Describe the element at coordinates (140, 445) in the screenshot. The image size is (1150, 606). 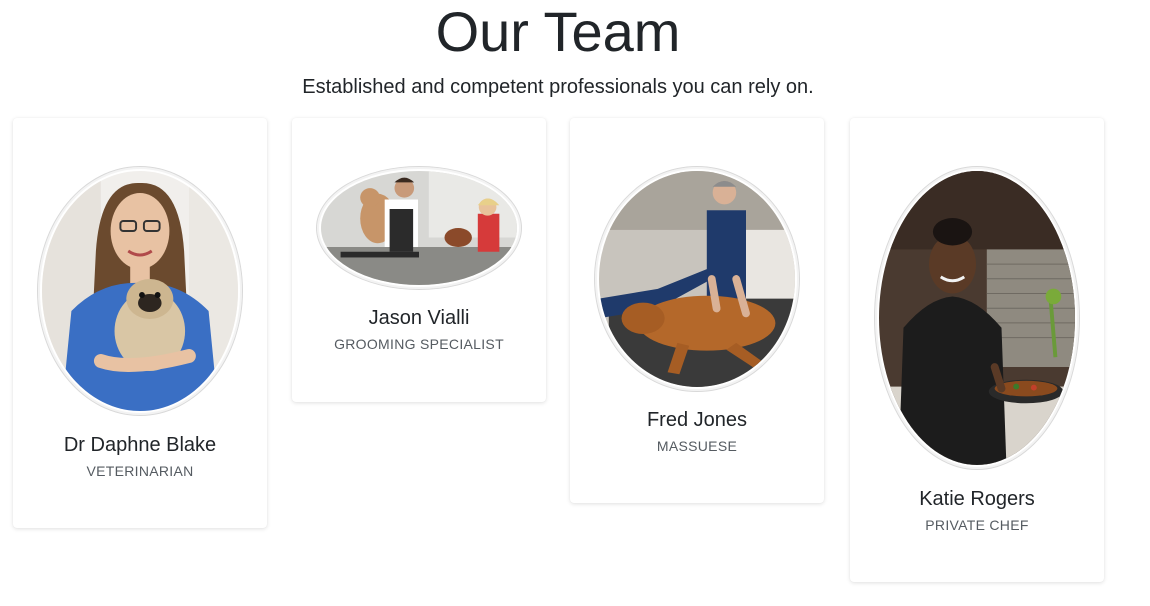
I see `member-name: Dr Daphne Blake` at that location.